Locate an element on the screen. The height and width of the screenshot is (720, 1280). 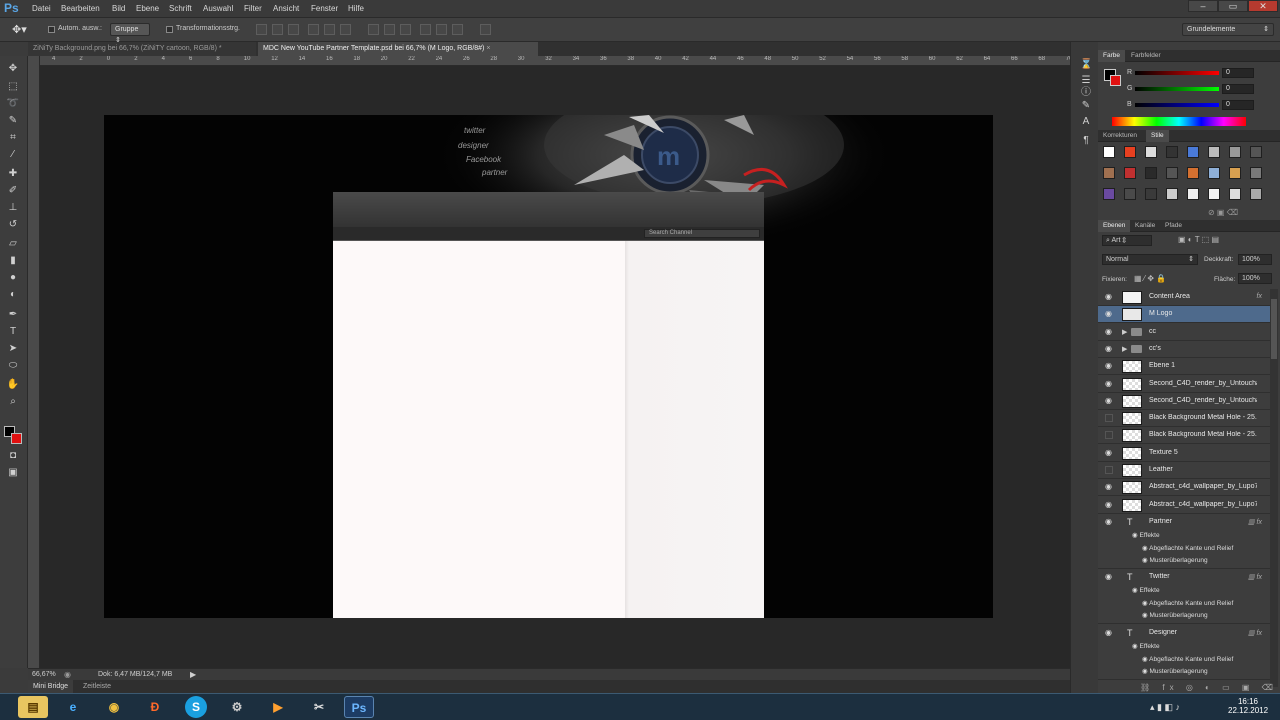
tool-app-icon: ✂ is located at coordinates (319, 707).